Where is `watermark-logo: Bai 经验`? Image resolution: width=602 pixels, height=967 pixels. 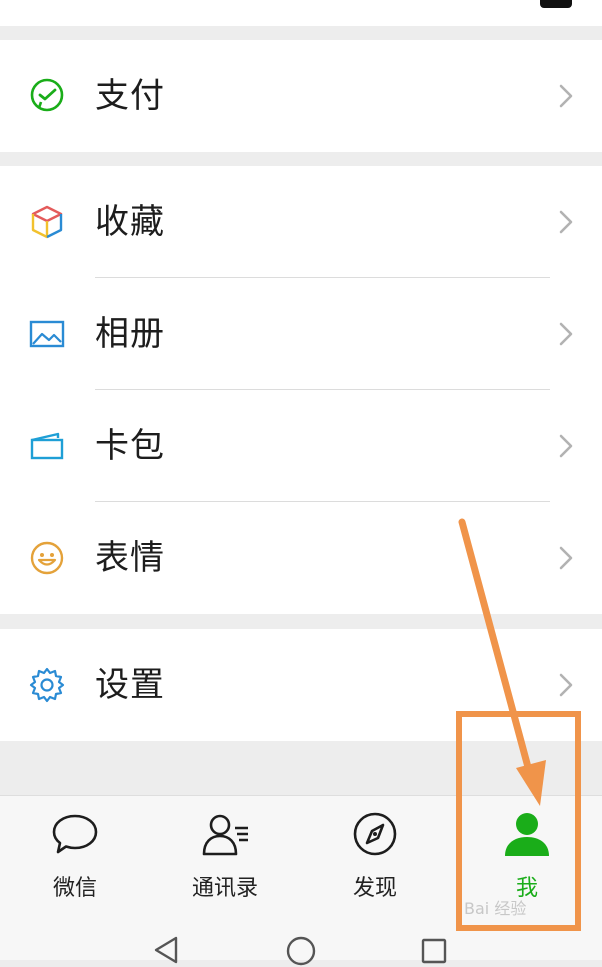
watermark-logo: Bai 经验 is located at coordinates (495, 908).